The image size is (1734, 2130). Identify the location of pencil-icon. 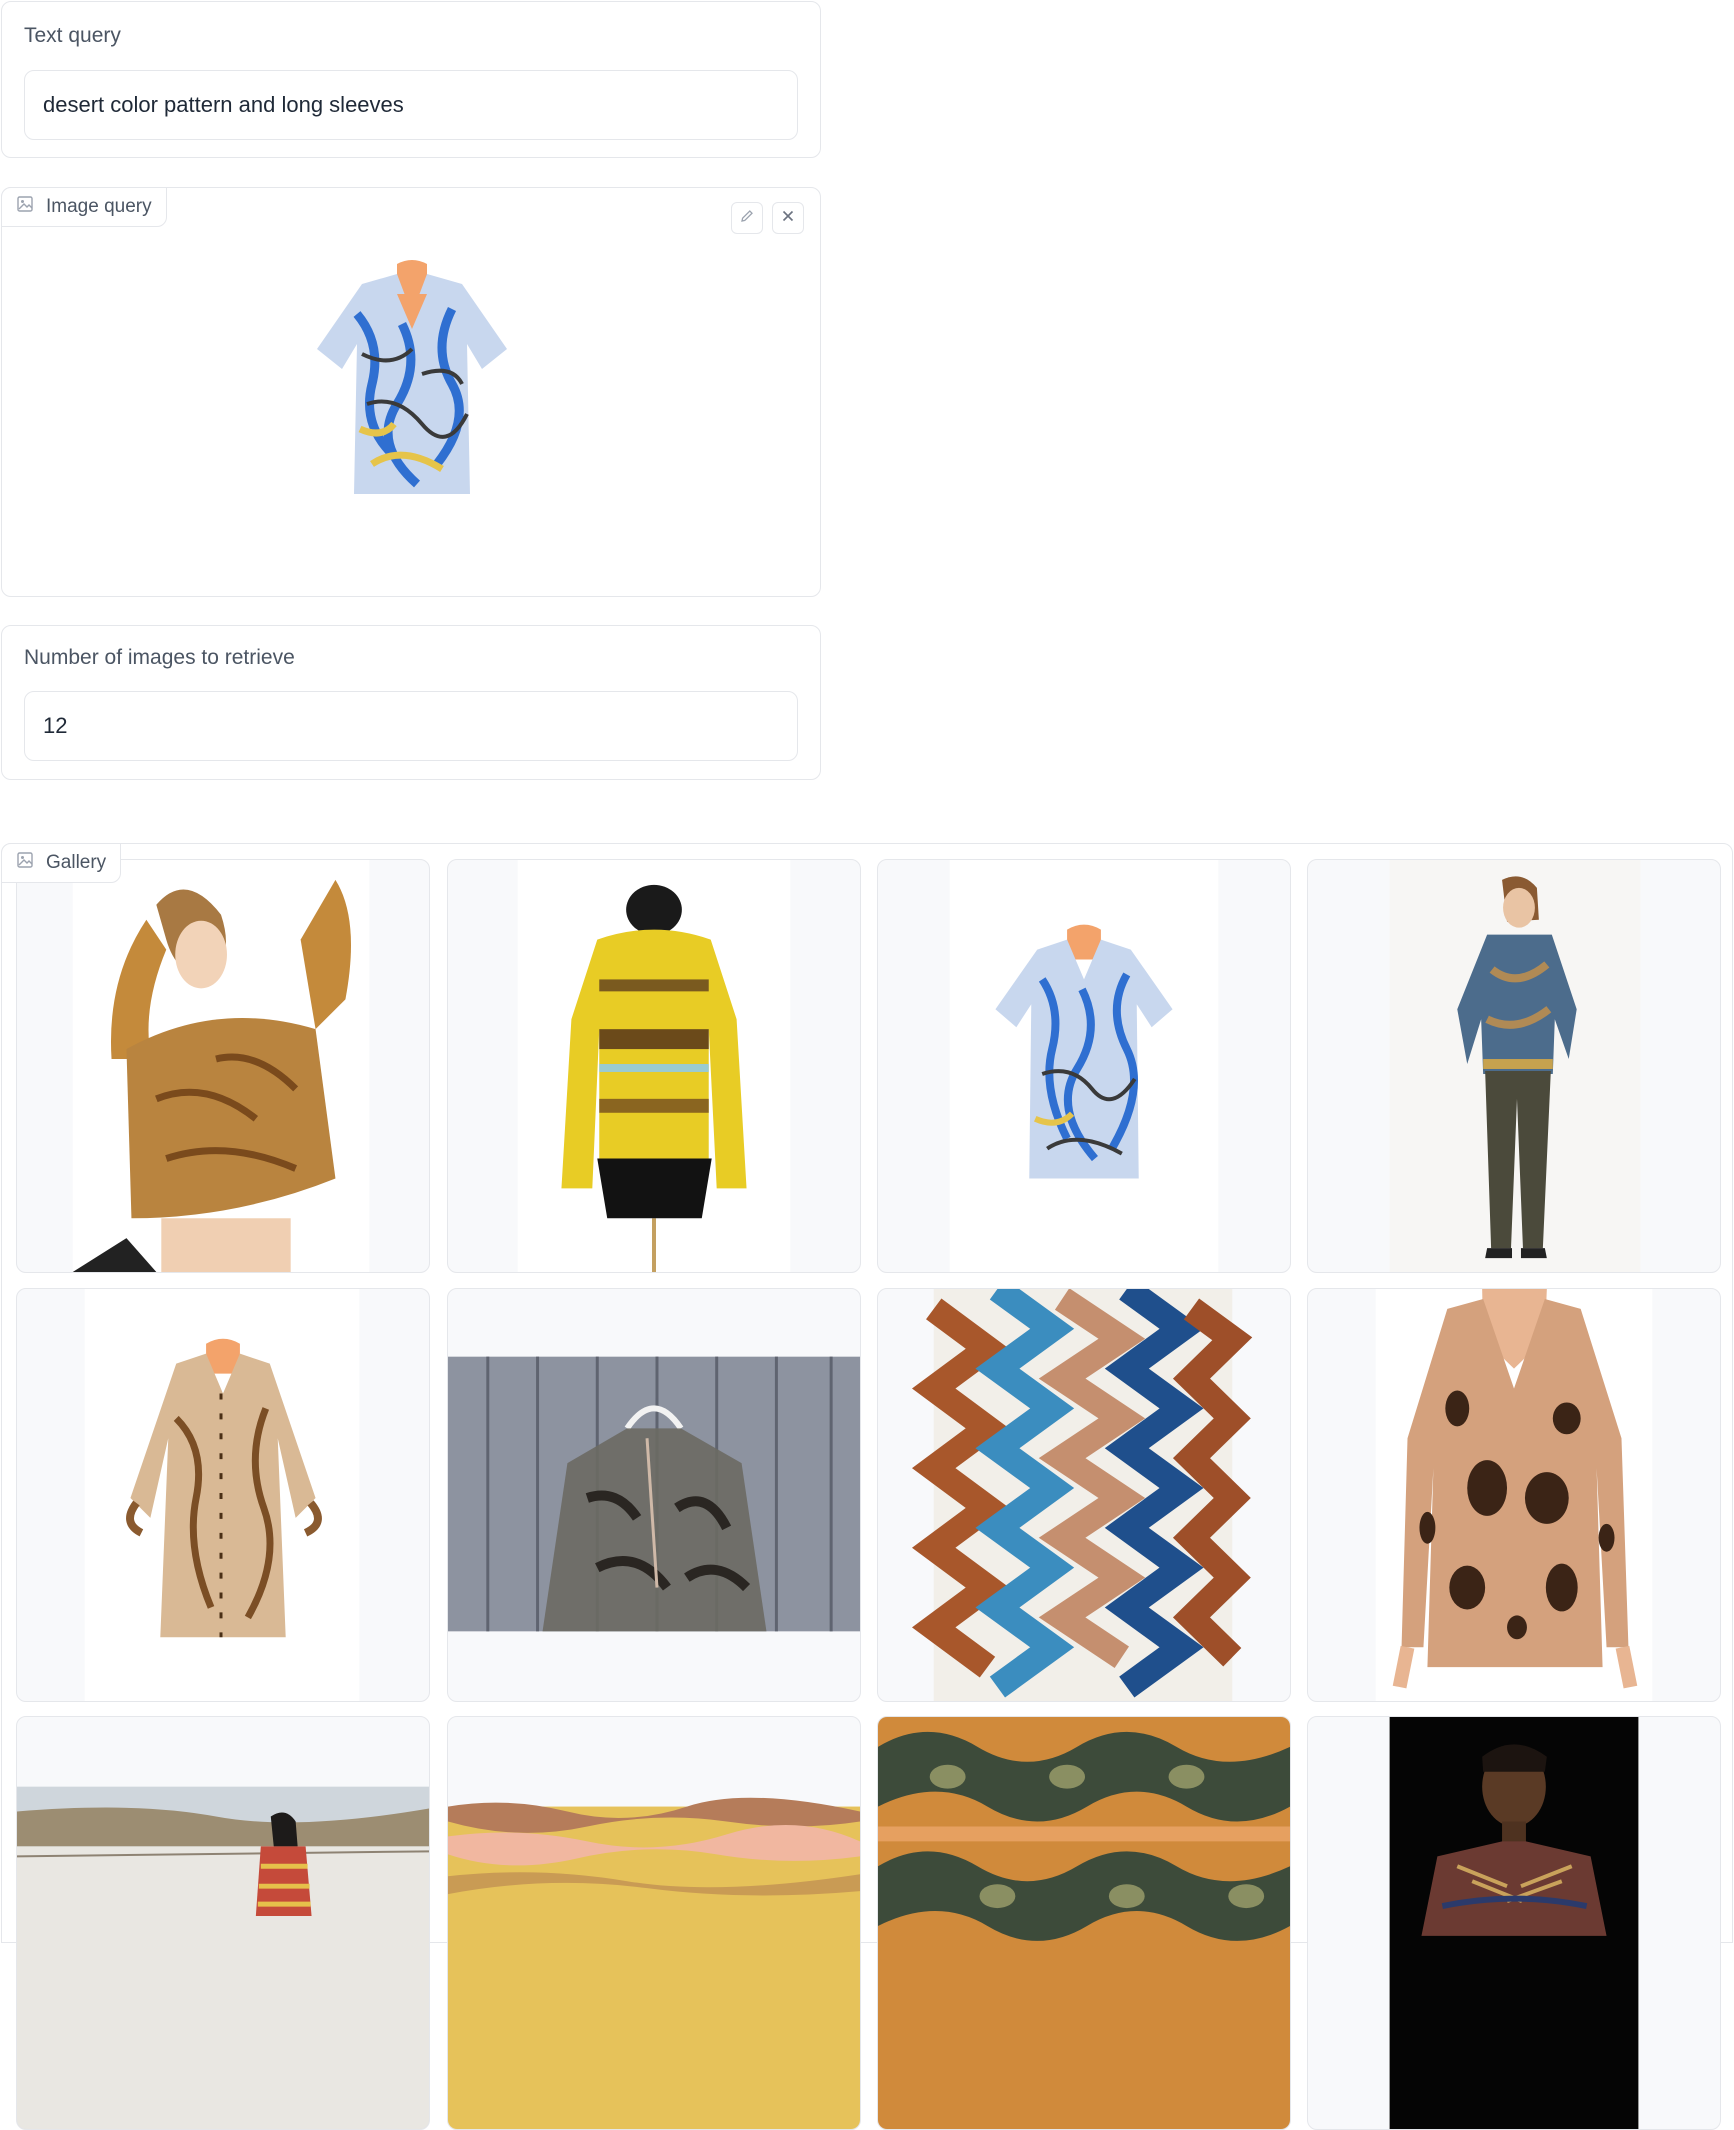
(747, 218).